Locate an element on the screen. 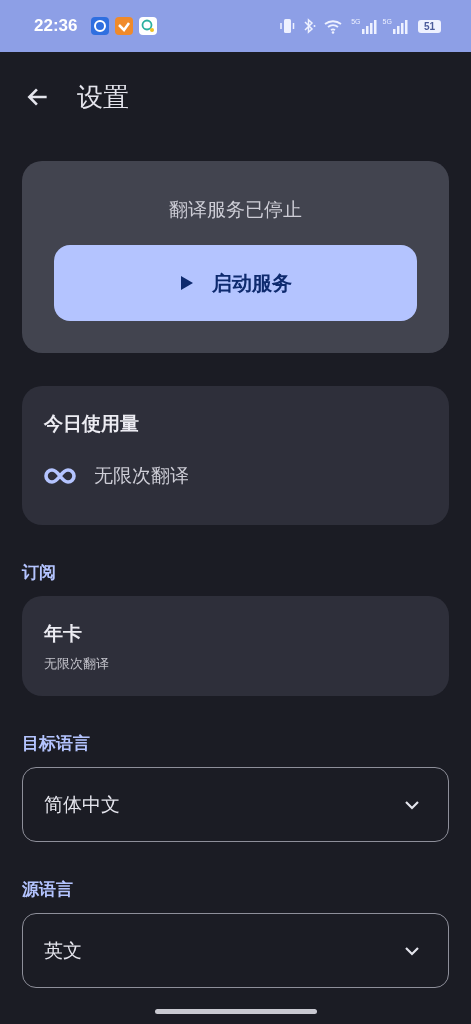 This screenshot has width=471, height=1024. plan-description: 无限次翻译 is located at coordinates (77, 664).